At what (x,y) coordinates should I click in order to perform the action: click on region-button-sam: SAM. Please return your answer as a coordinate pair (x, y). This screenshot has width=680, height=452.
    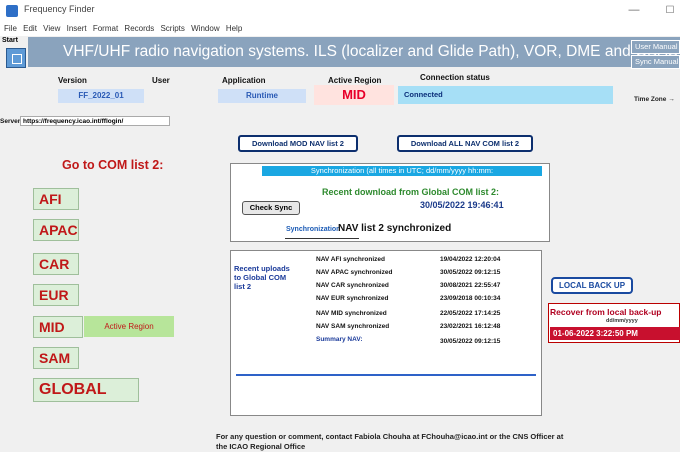
    Looking at the image, I should click on (56, 358).